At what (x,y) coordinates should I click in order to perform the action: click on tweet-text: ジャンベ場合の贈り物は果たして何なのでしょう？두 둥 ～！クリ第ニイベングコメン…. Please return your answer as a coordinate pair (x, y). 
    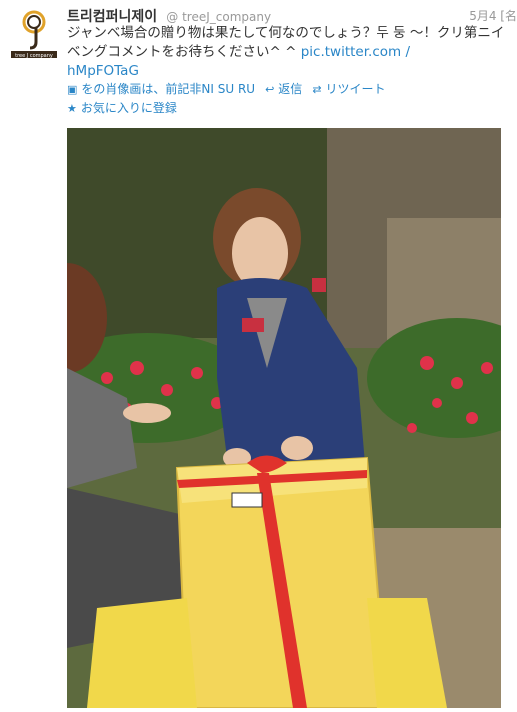
    Looking at the image, I should click on (290, 52).